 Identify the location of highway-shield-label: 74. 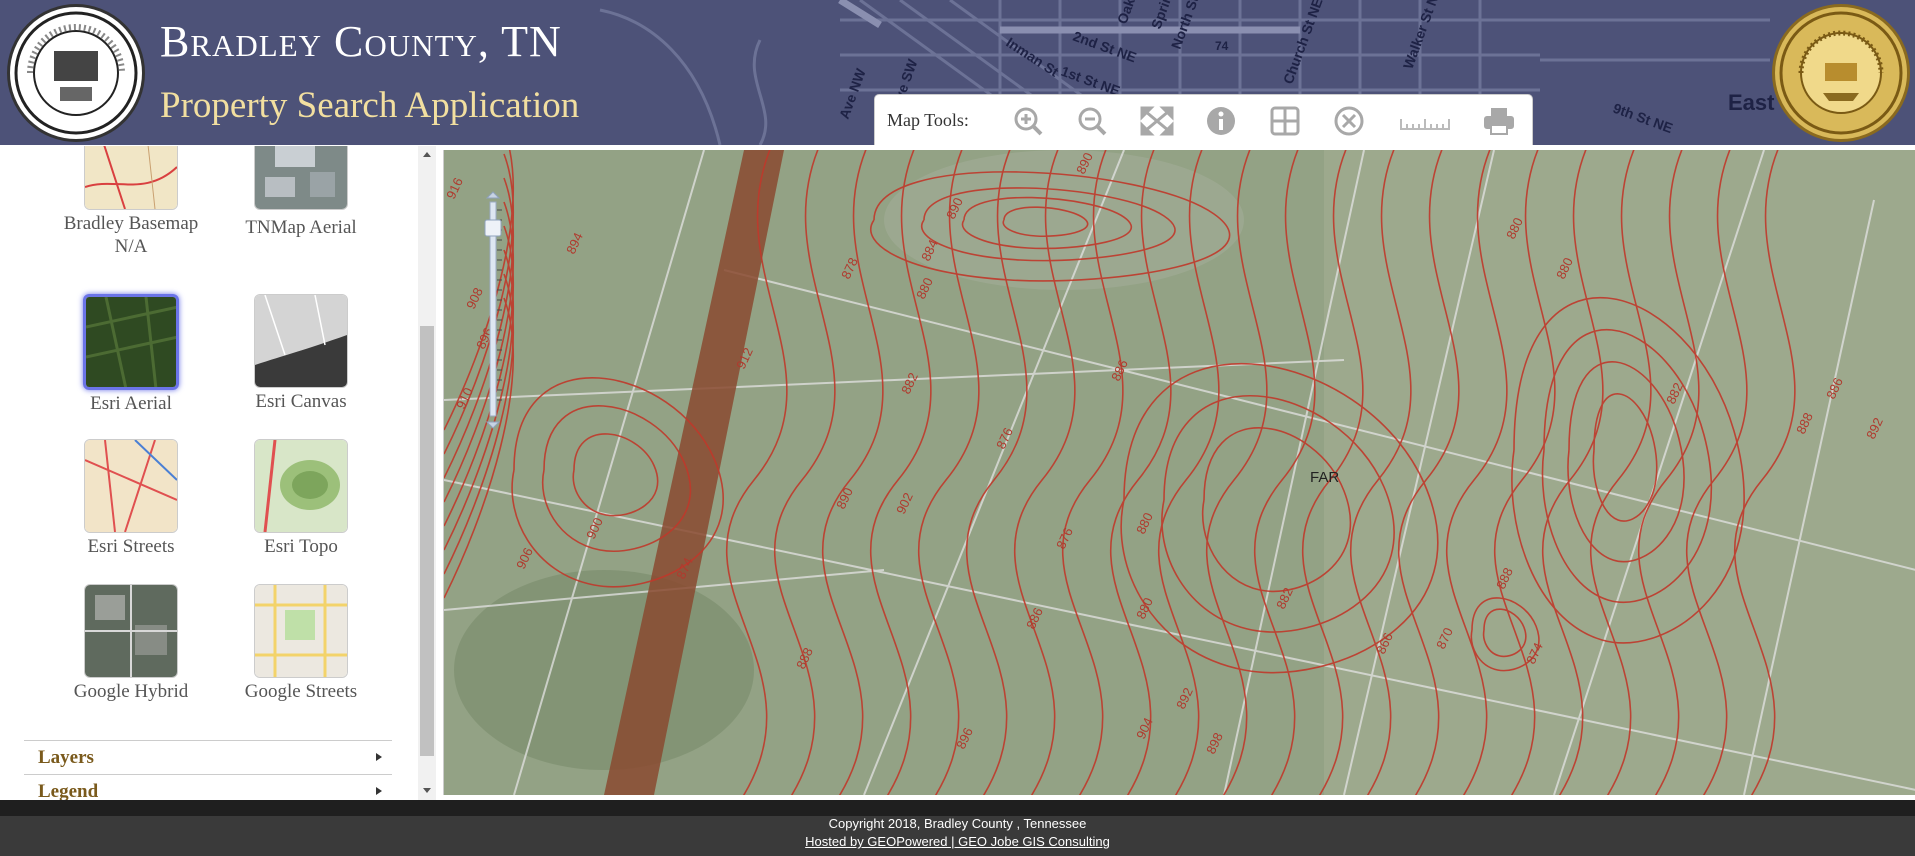
(1222, 46).